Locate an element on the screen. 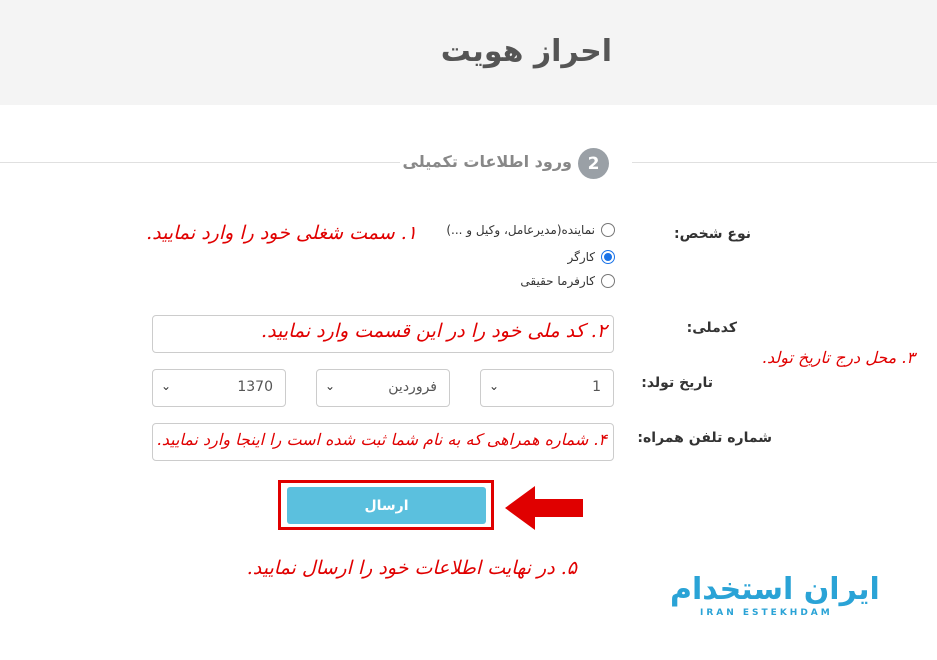 The image size is (937, 660). radio-option-employer: کارفرما حقیقی is located at coordinates (567, 281).